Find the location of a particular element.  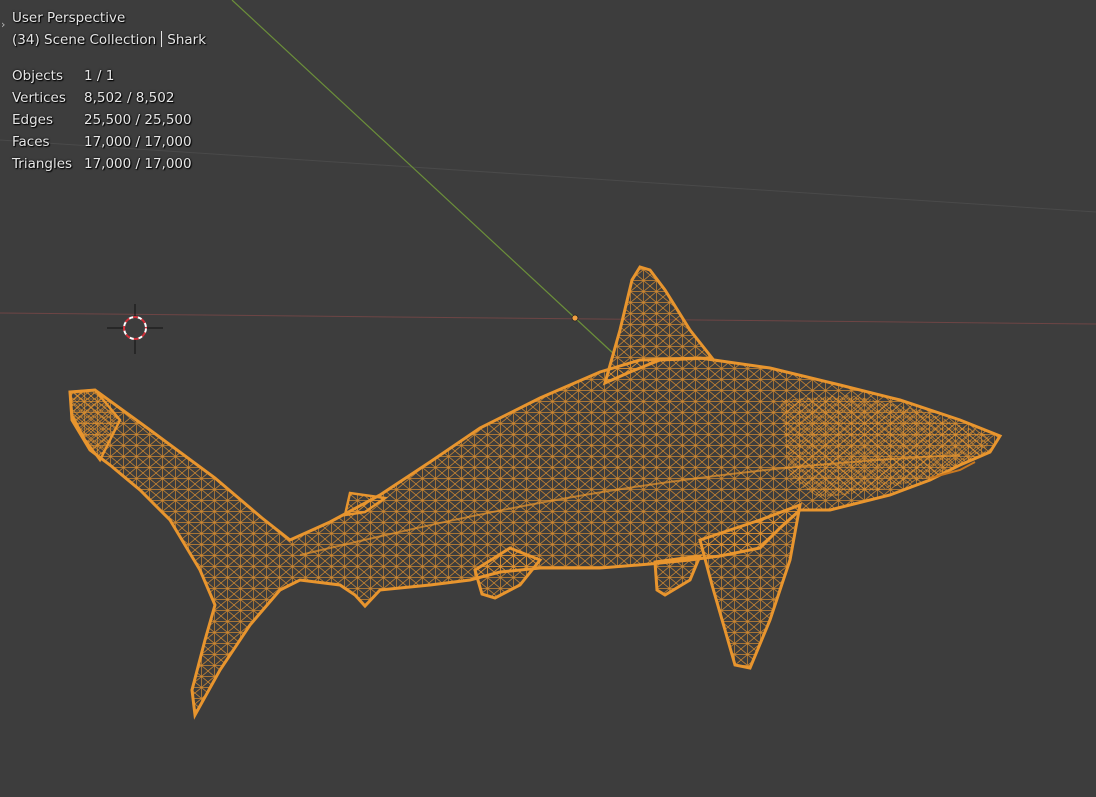

stat-label: Objects is located at coordinates (38, 76).